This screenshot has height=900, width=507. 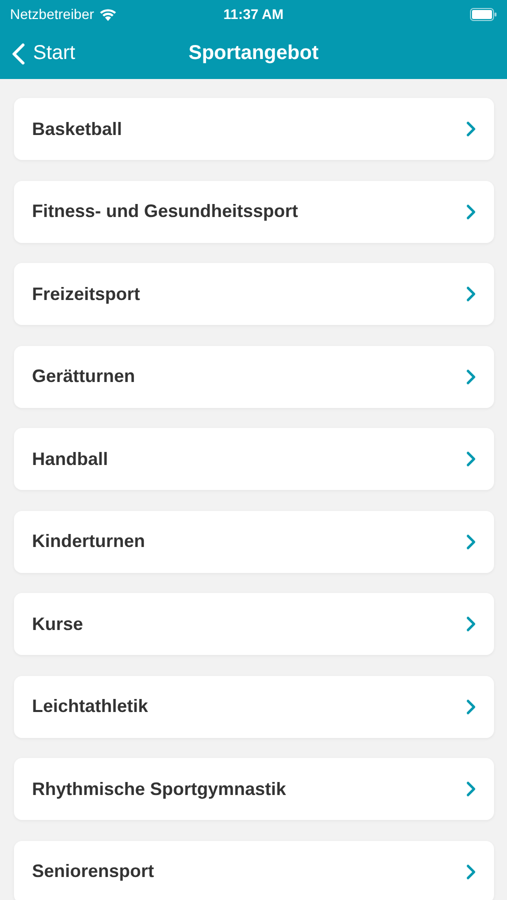 I want to click on list-item: Gerätturnen, so click(x=254, y=377).